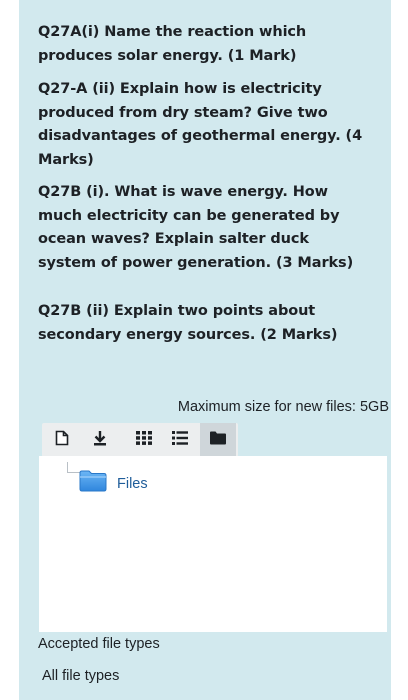  I want to click on icon-view-button, so click(144, 440).